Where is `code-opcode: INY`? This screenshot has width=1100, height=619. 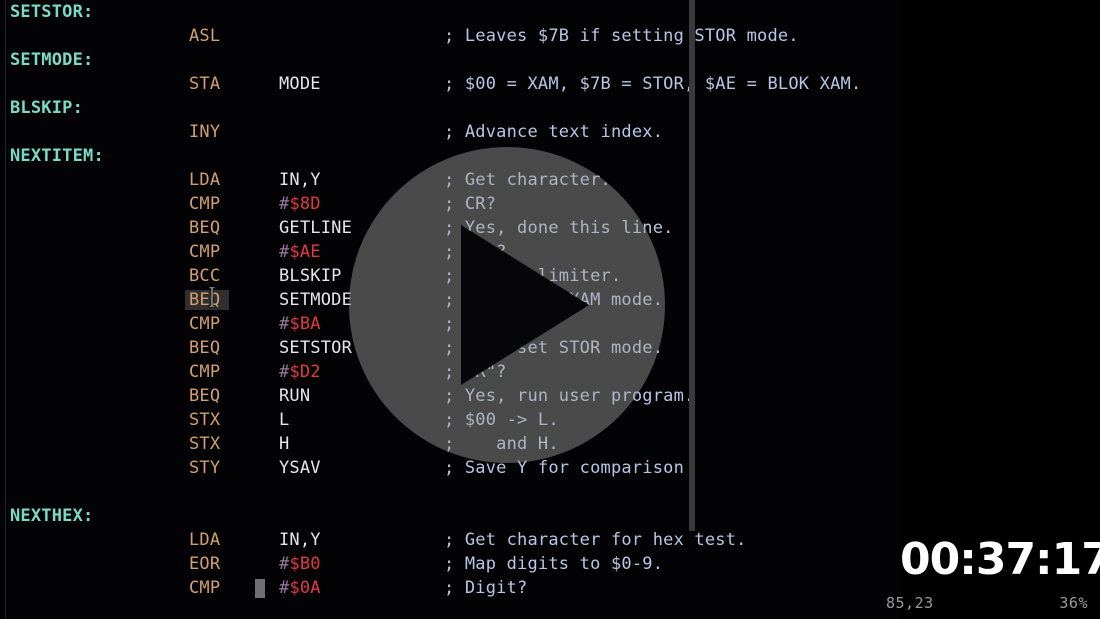
code-opcode: INY is located at coordinates (205, 132).